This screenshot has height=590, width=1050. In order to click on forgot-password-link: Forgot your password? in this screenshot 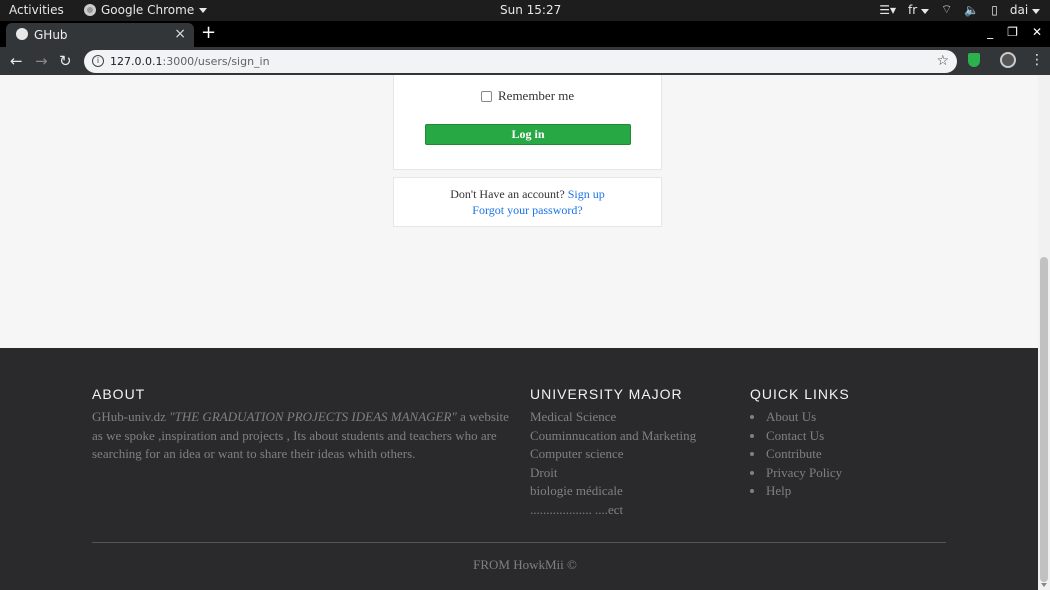, I will do `click(527, 210)`.